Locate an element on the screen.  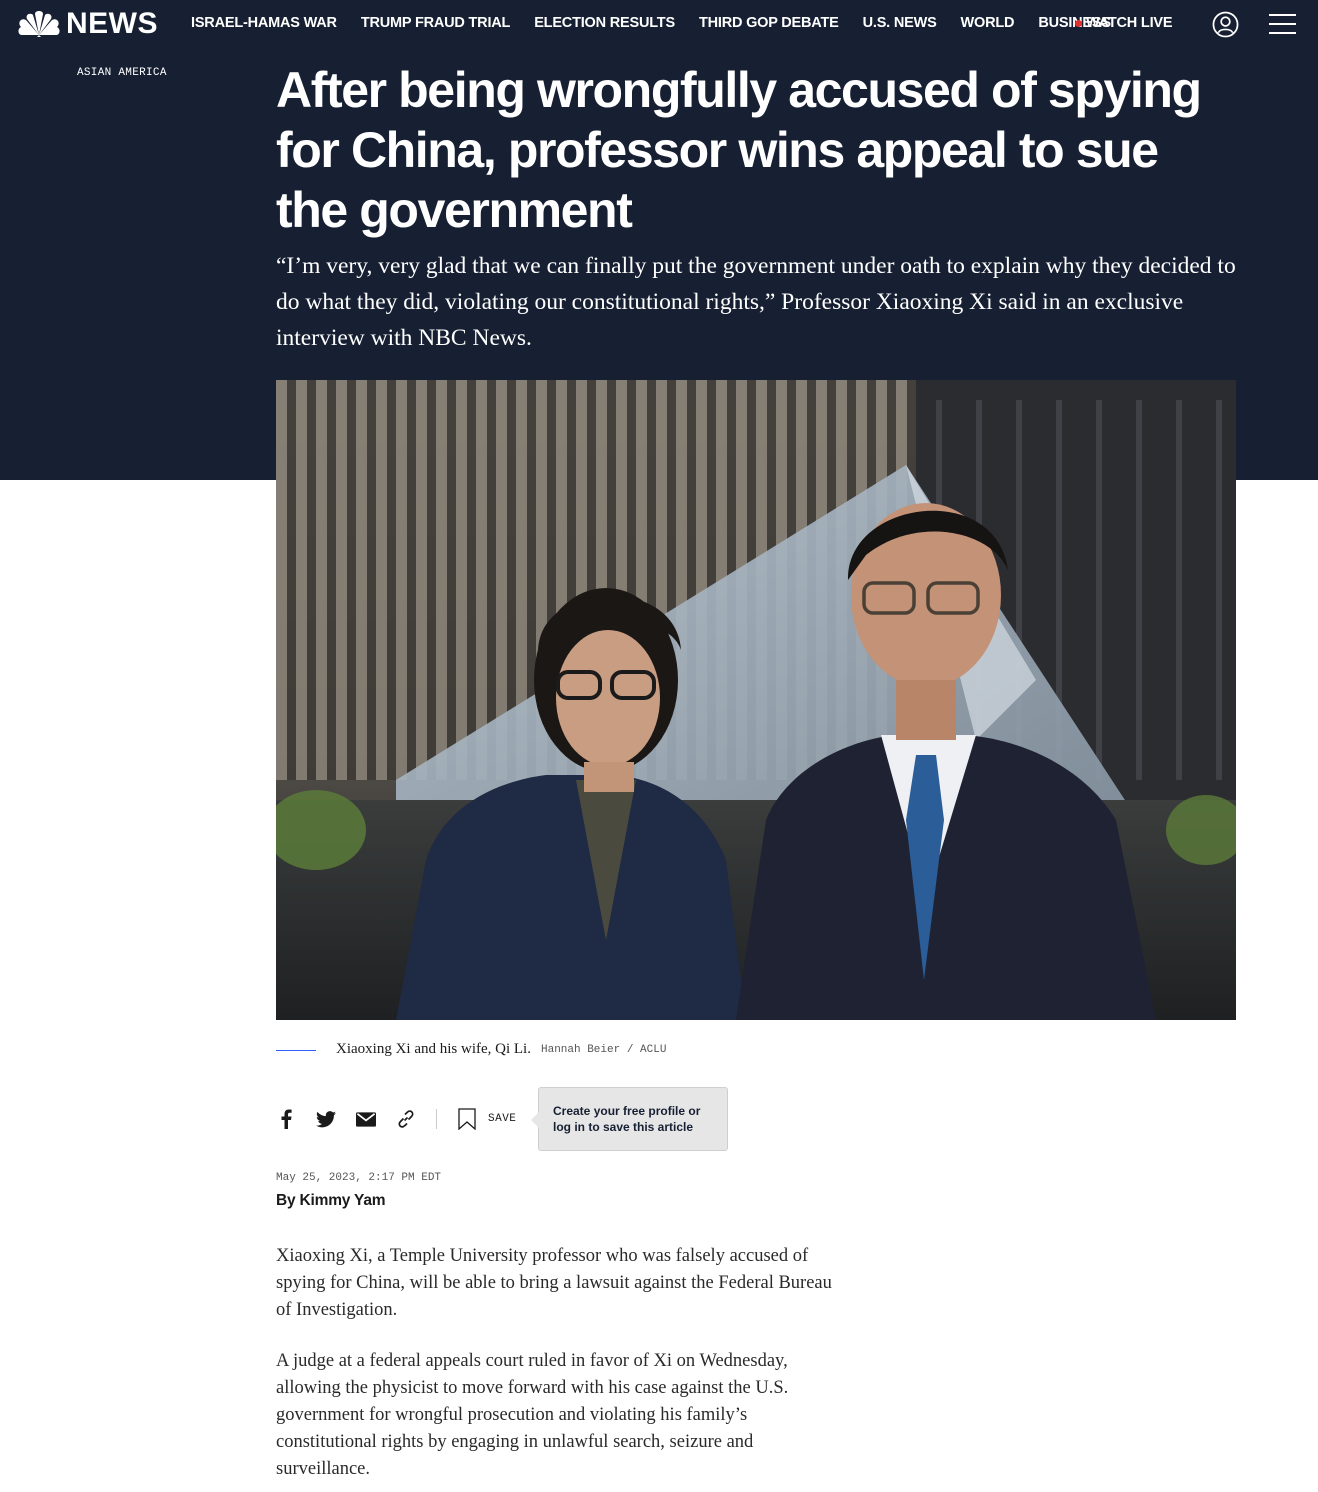
nav-item-israel-hamas-war: ISRAEL-HAMAS WAR is located at coordinates (264, 23).